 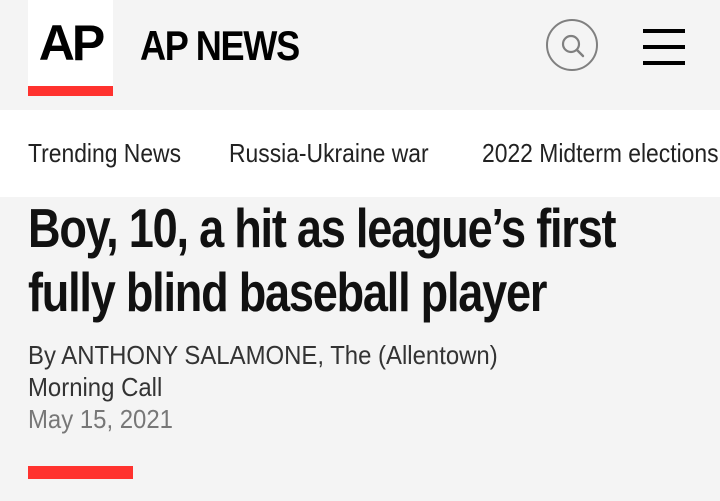 What do you see at coordinates (71, 43) in the screenshot?
I see `logo-text: AP` at bounding box center [71, 43].